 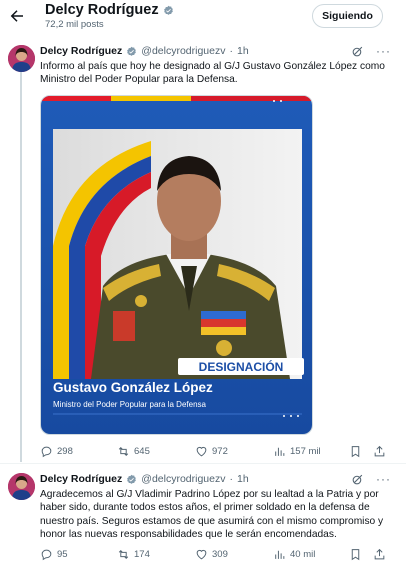 I want to click on view-count: 157 mil, so click(x=305, y=451).